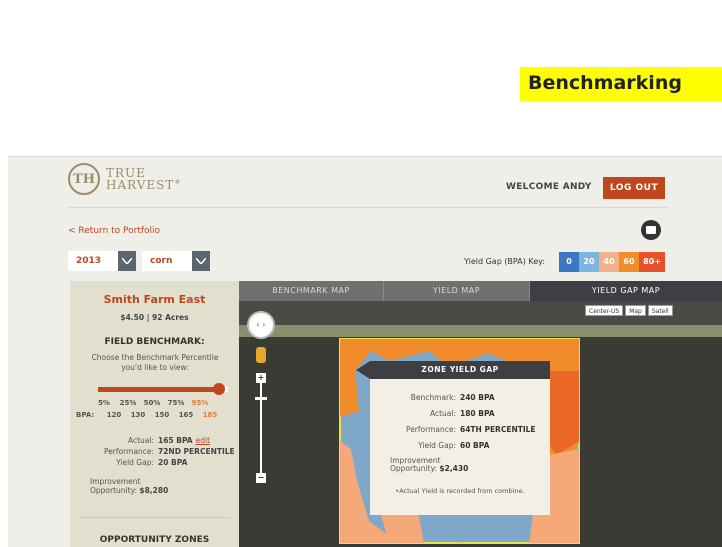 This screenshot has height=547, width=722. Describe the element at coordinates (635, 310) in the screenshot. I see `map-button: Map` at that location.